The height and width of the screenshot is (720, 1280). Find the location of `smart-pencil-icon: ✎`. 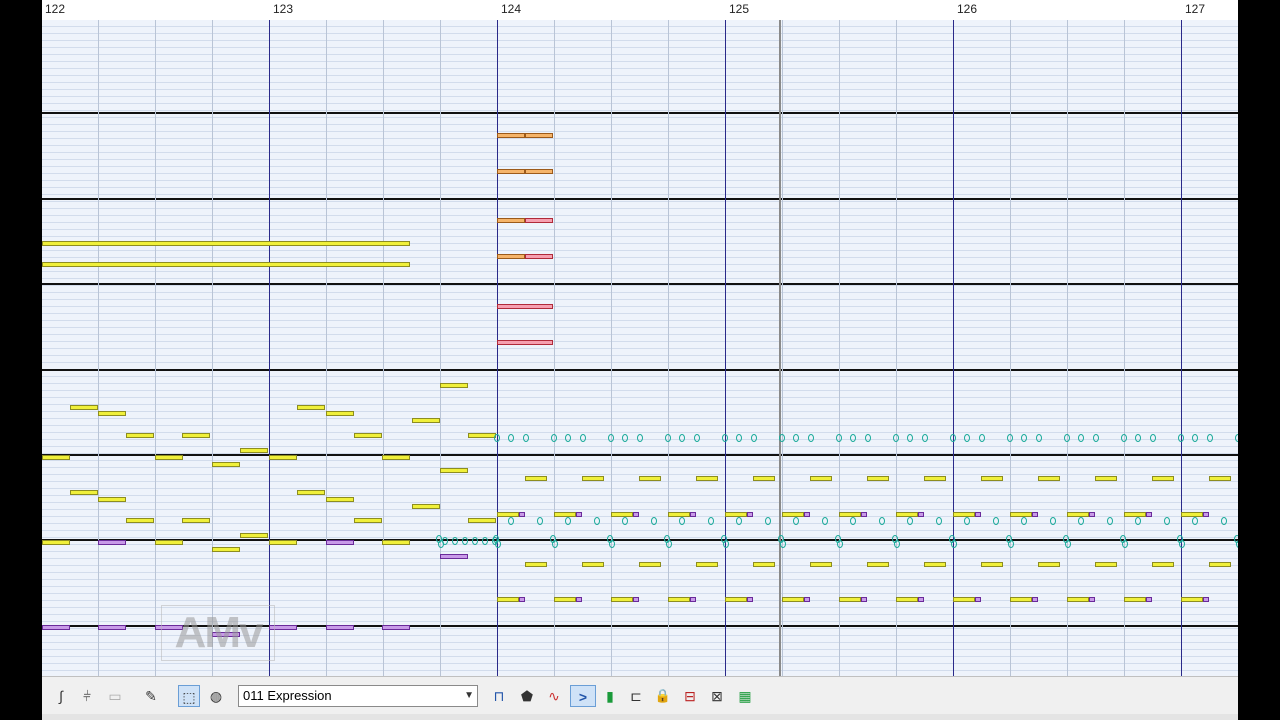

smart-pencil-icon: ✎ is located at coordinates (151, 696).